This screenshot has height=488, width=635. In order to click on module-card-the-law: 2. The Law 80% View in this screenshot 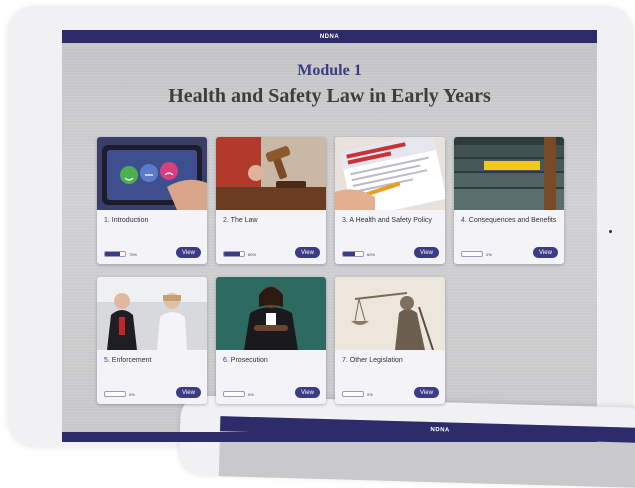, I will do `click(271, 200)`.